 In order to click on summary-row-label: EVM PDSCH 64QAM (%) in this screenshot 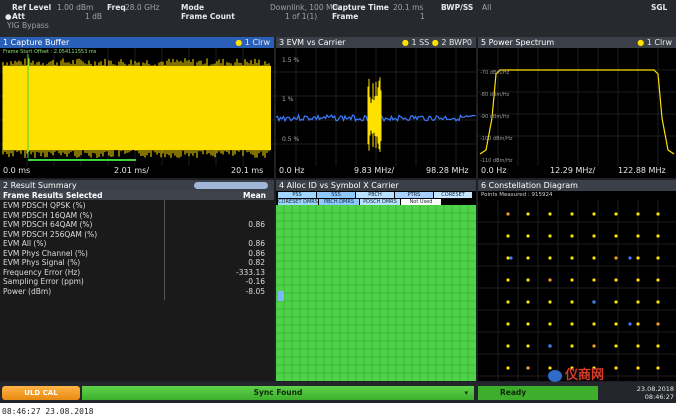, I will do `click(48, 224)`.